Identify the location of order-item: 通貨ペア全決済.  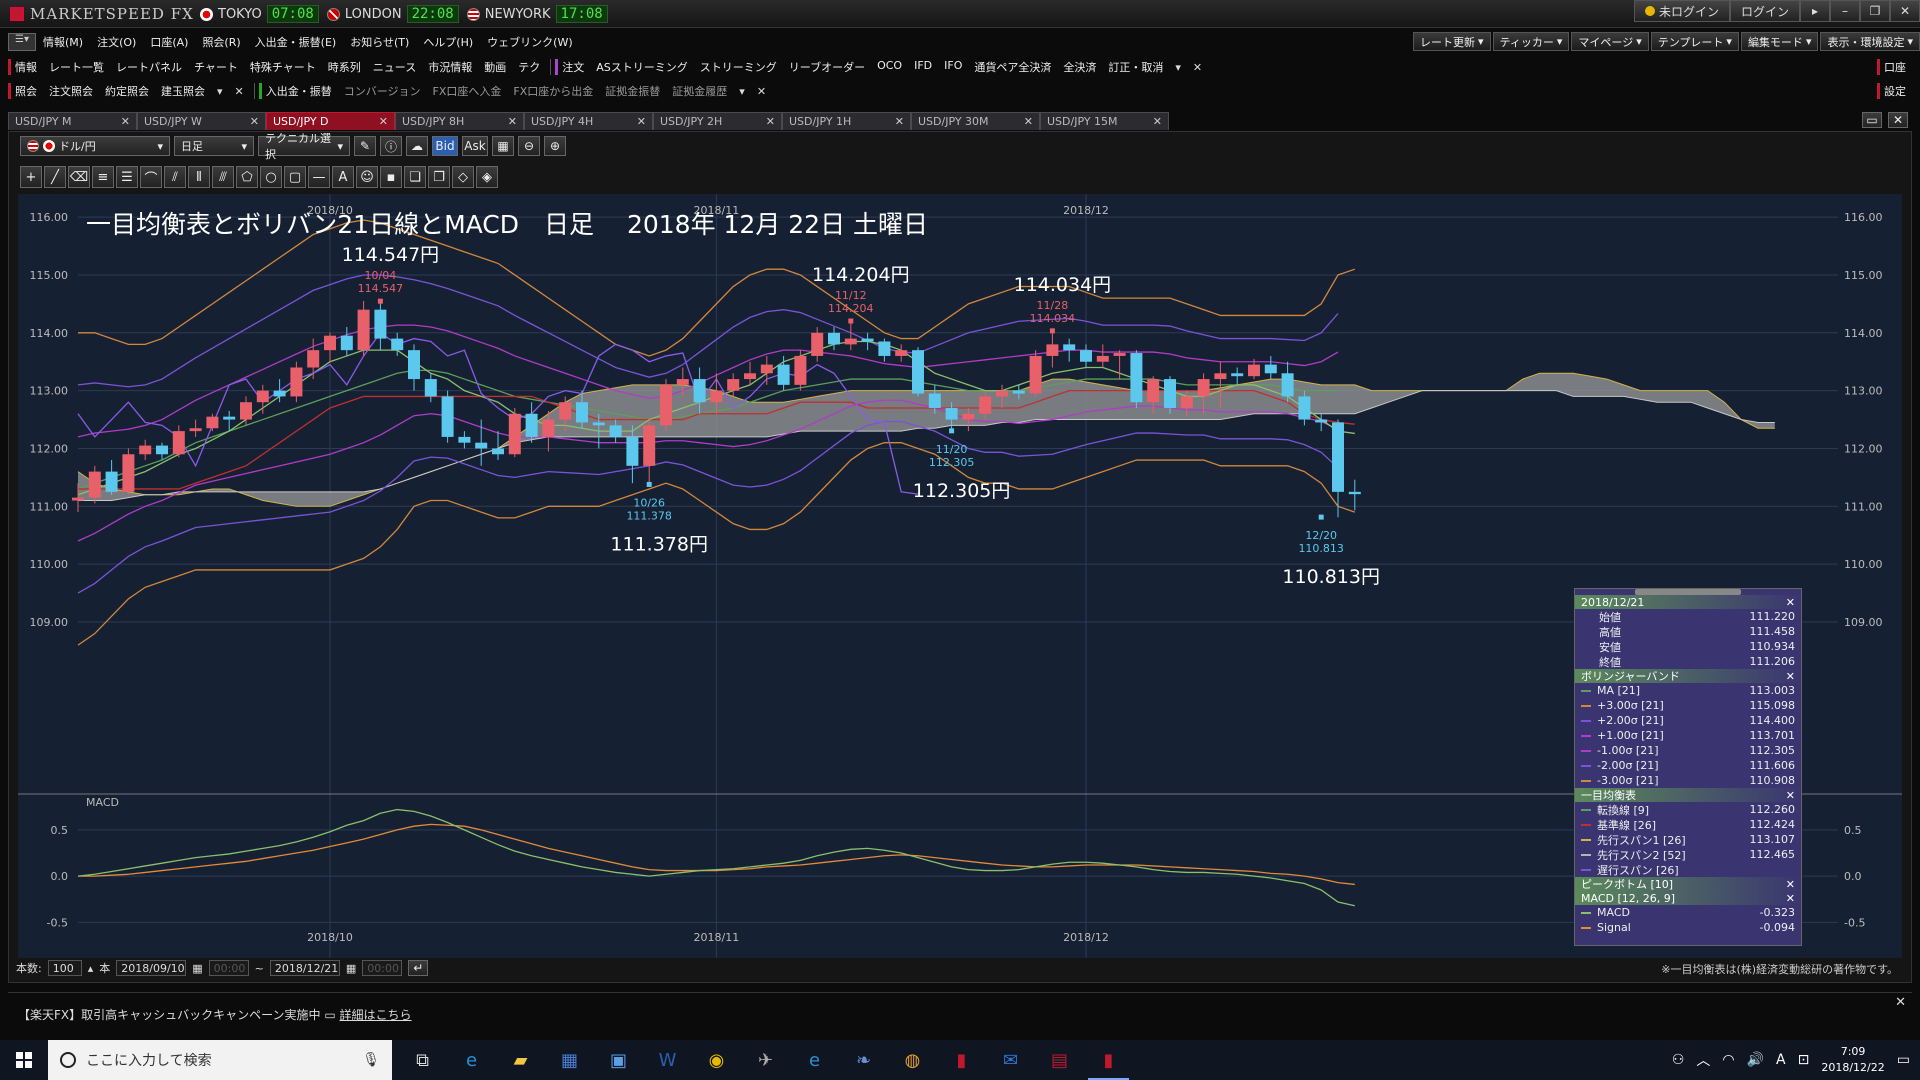
(1012, 67).